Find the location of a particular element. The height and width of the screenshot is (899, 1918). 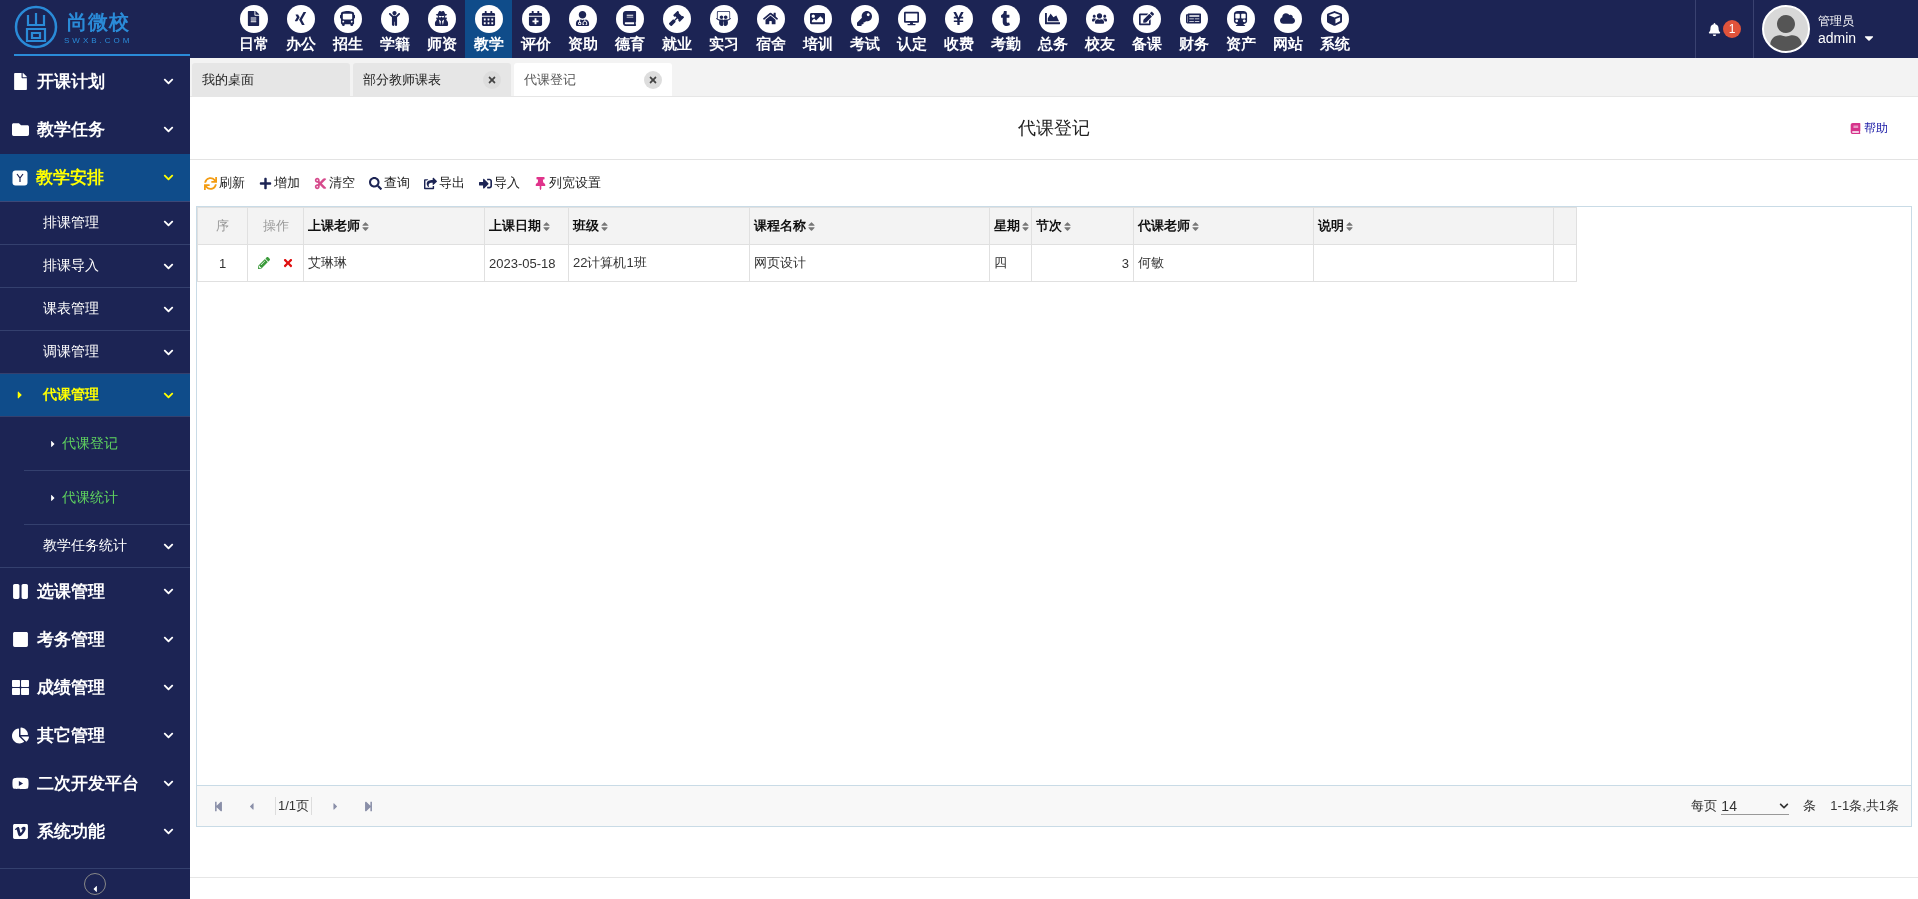

sidebar-subitem: 代课管理 is located at coordinates (95, 395).